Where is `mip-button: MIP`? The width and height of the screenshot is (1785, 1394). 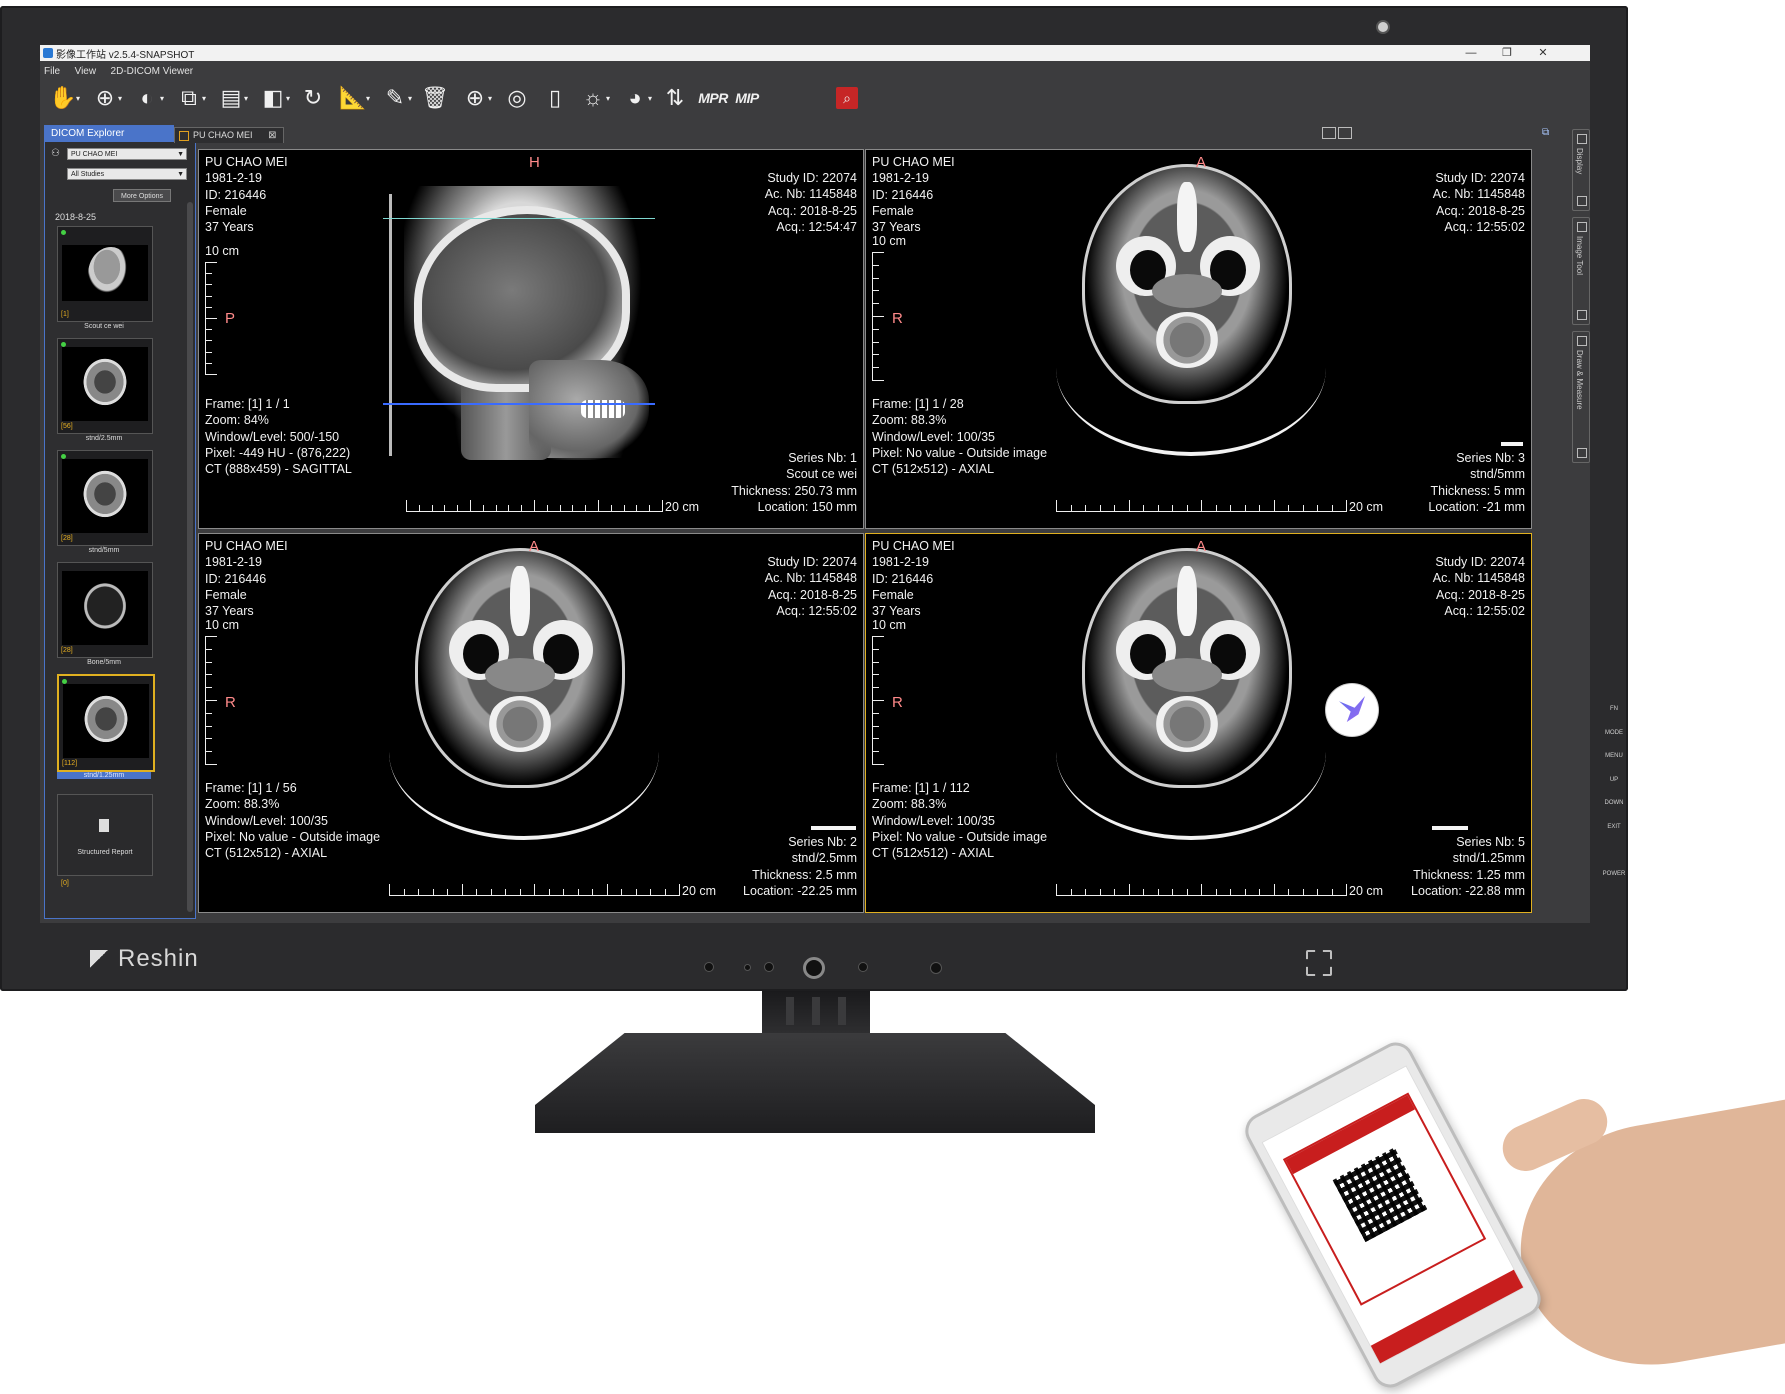 mip-button: MIP is located at coordinates (747, 98).